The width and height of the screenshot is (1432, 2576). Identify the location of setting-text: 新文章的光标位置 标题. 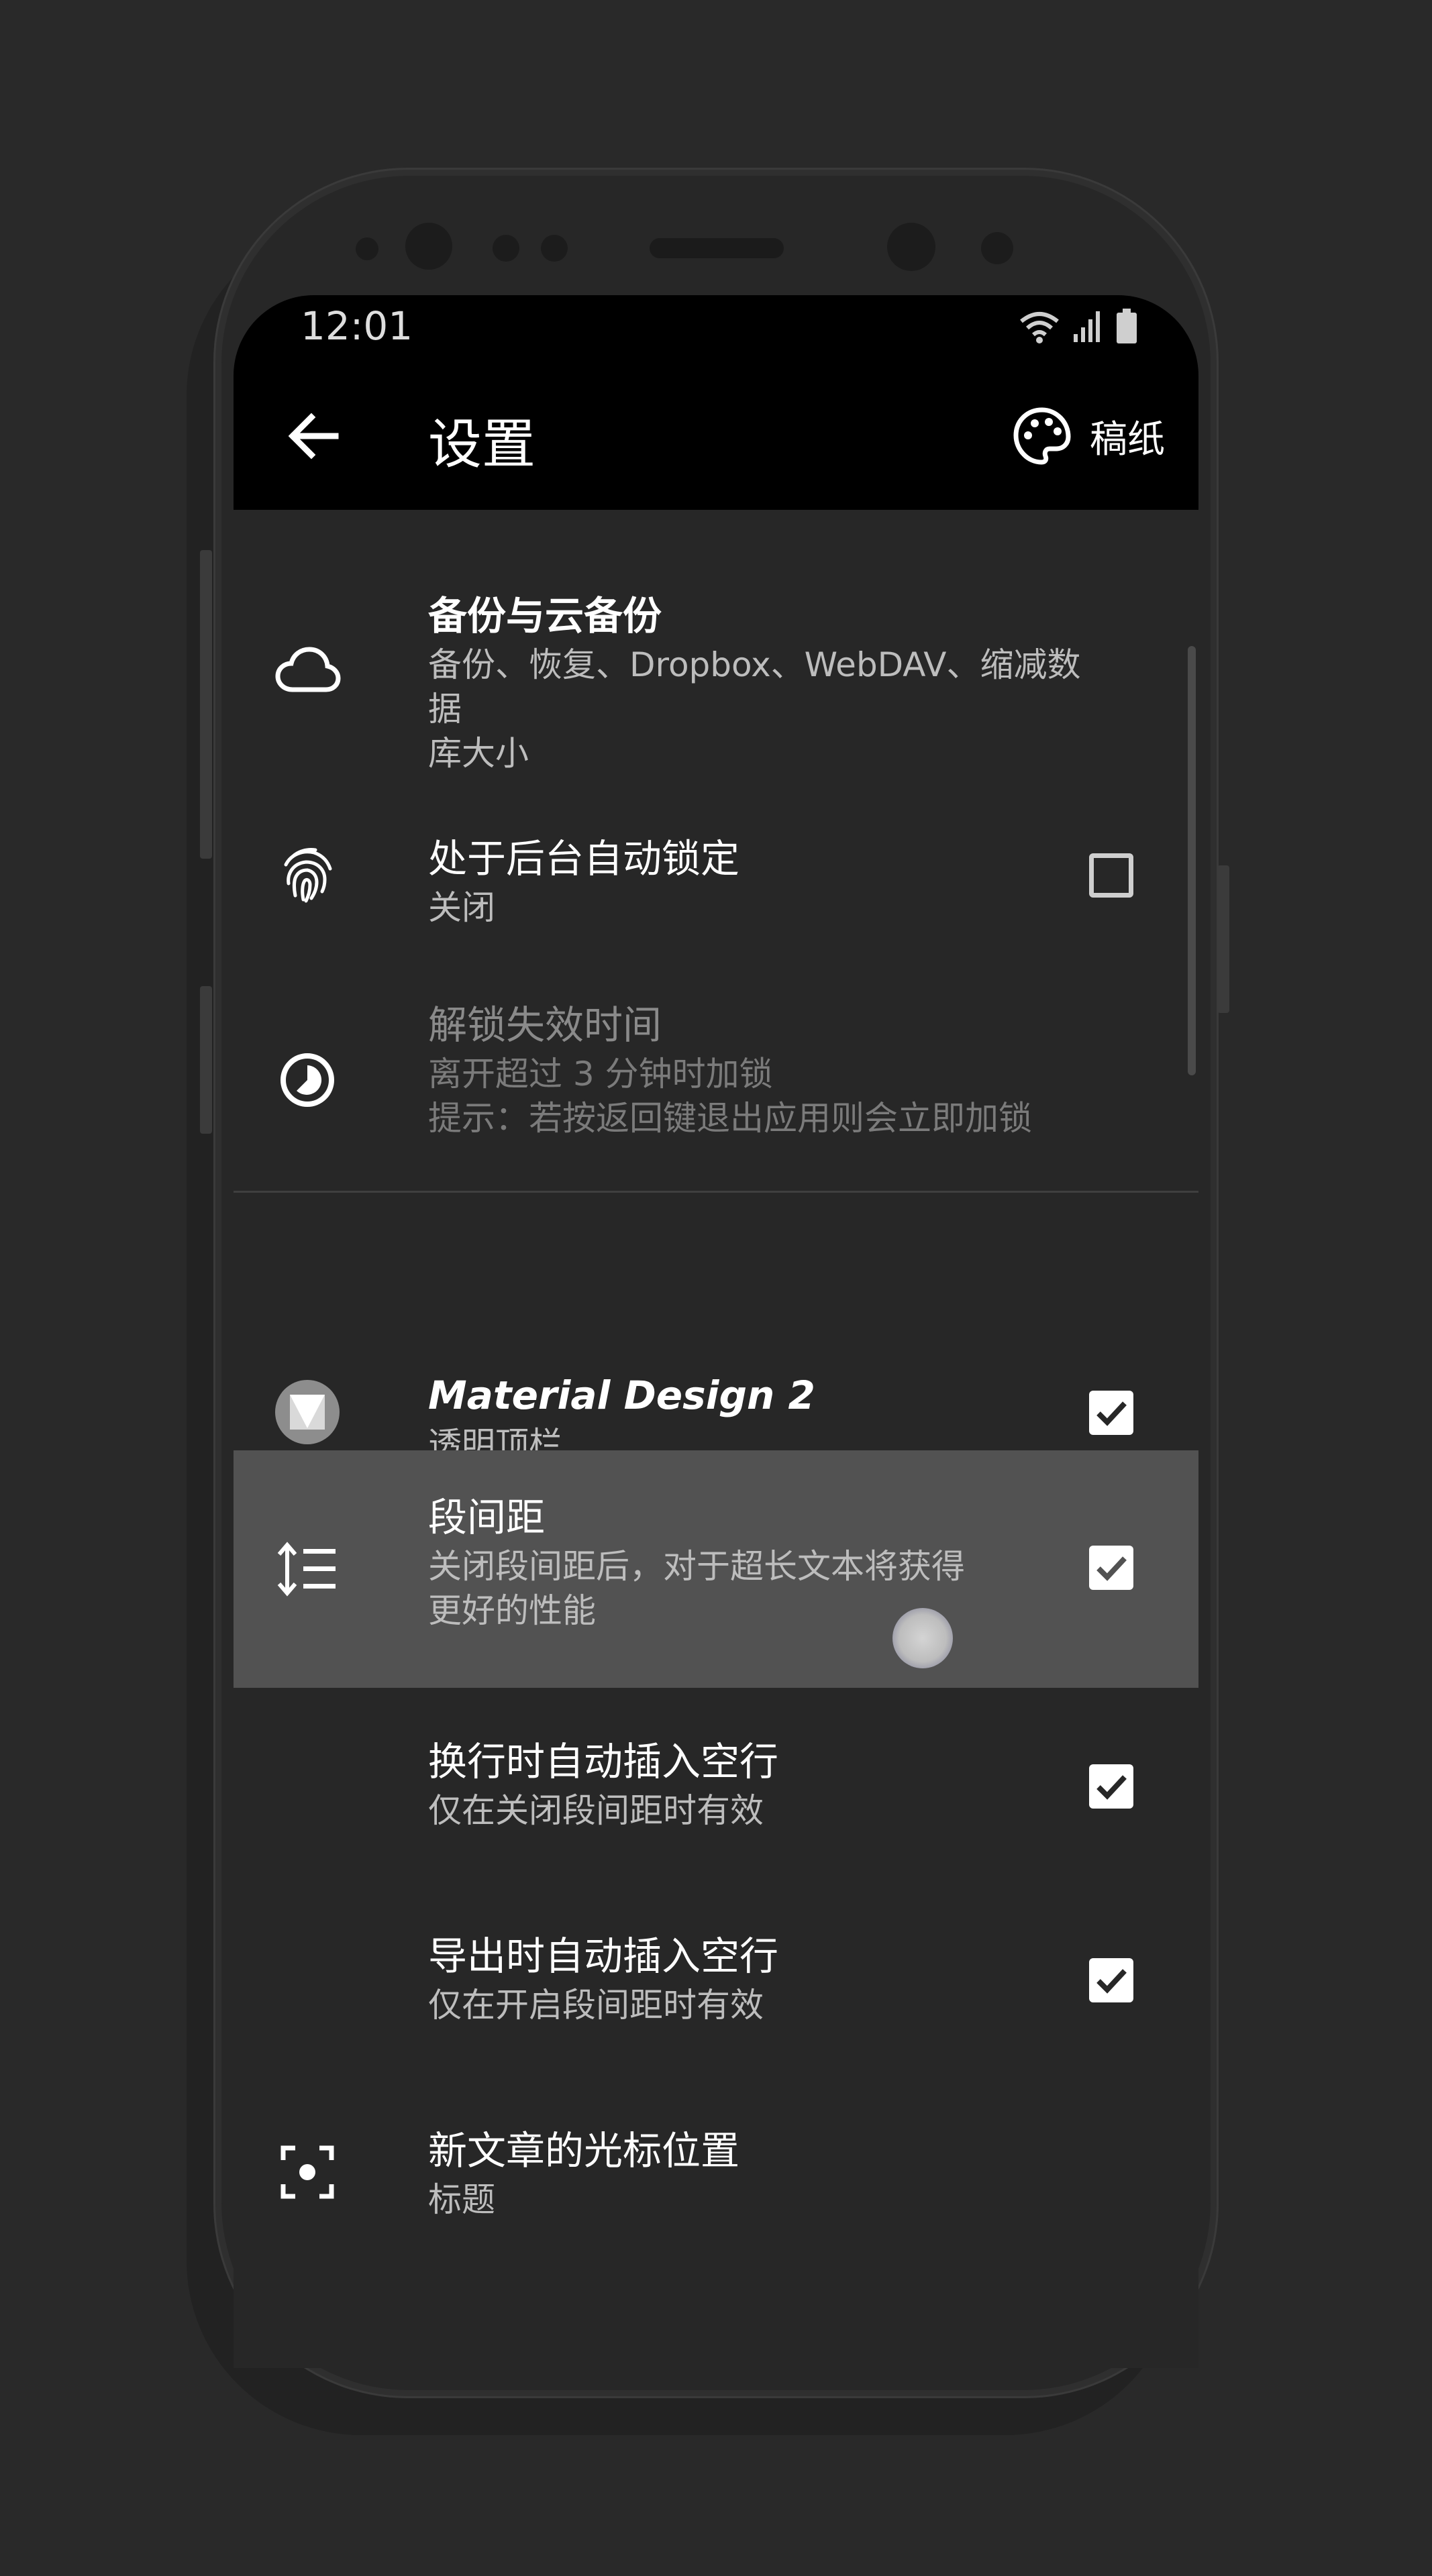
(763, 2173).